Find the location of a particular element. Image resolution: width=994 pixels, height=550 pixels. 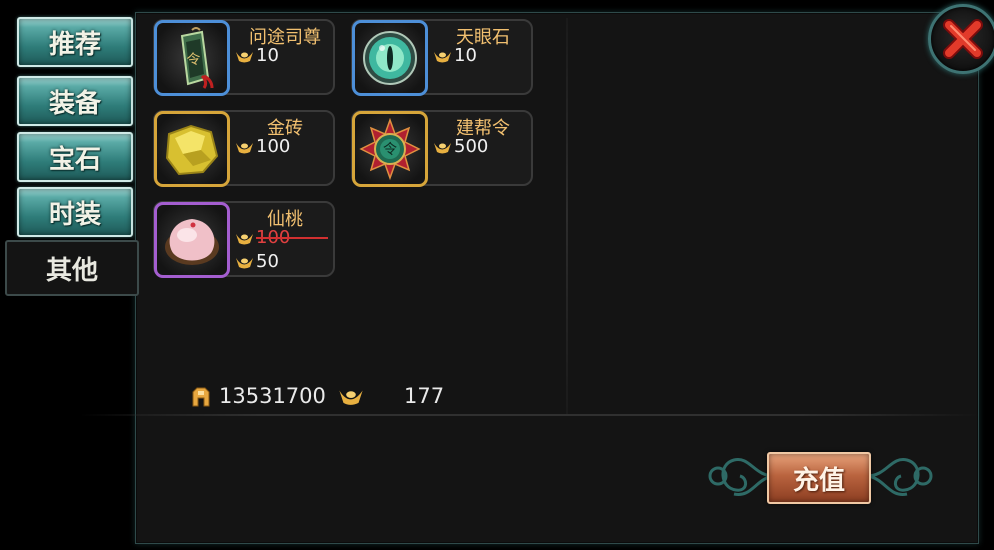

item-price: 50 is located at coordinates (257, 261).